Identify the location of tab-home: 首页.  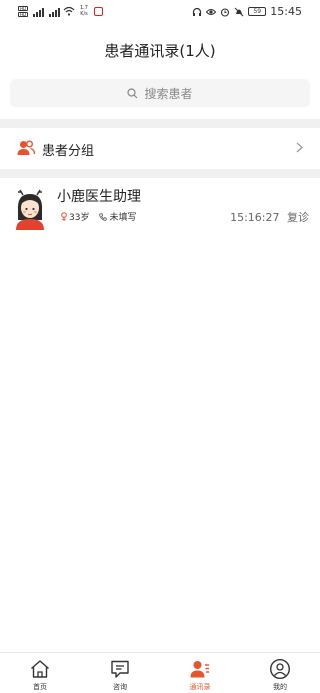
(40, 673).